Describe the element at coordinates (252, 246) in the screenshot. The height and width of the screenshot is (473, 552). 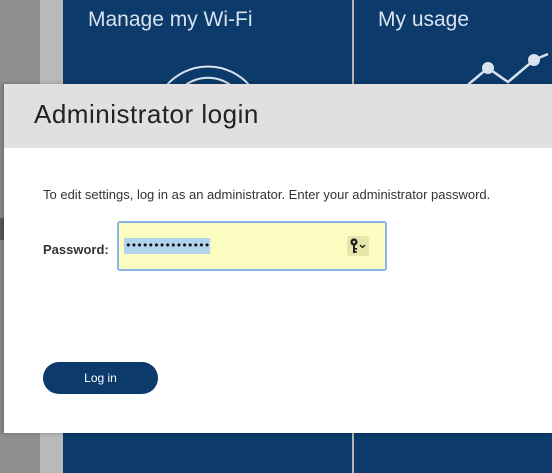
I see `password-input: •••••••••••••••` at that location.